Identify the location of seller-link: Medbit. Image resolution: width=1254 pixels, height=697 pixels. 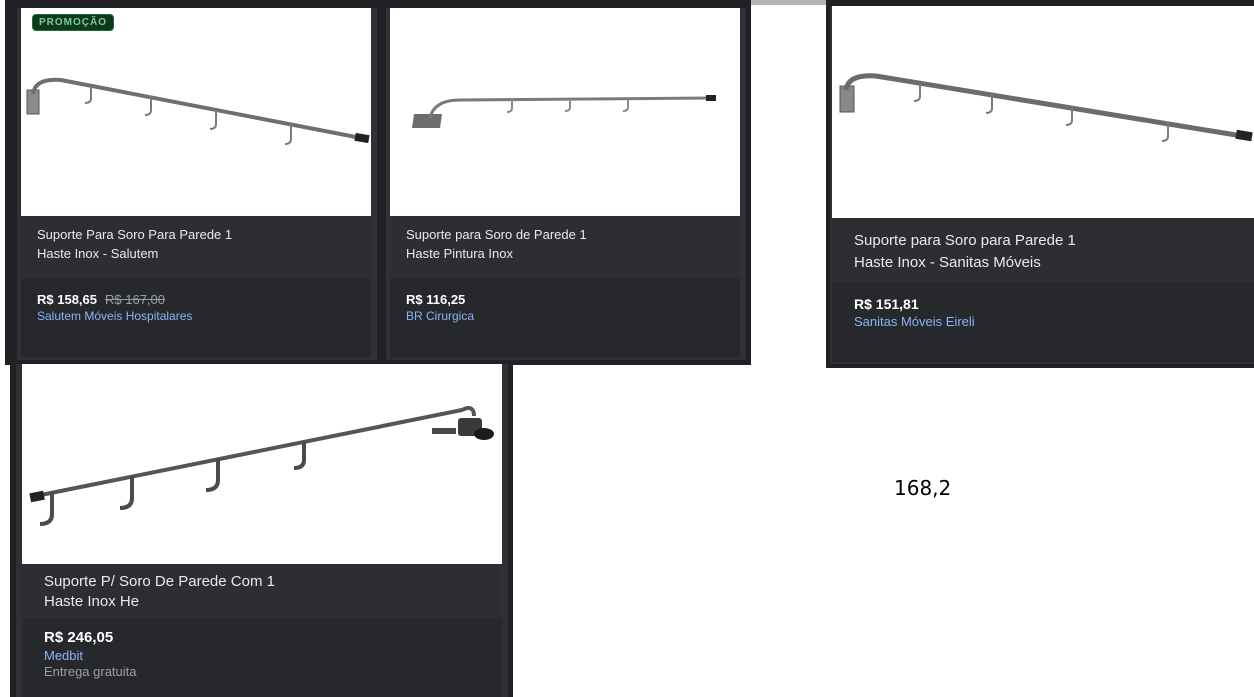
(262, 656).